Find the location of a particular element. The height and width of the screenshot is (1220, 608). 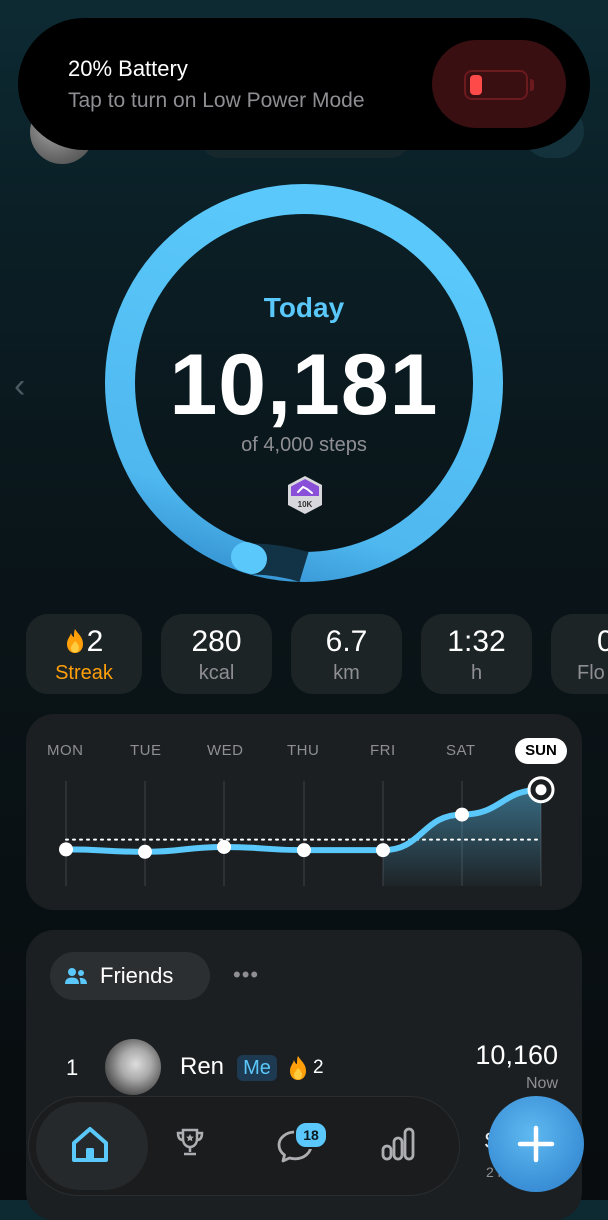

stat-label: h is located at coordinates (476, 673).